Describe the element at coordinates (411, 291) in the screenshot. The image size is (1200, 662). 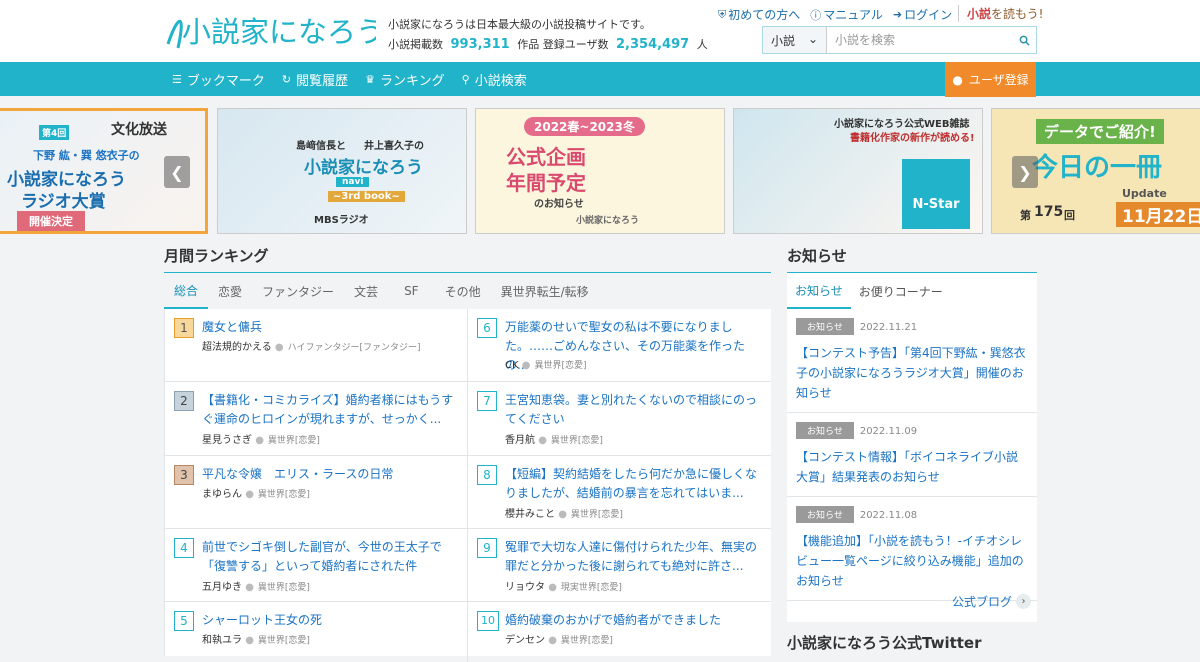
I see `ranking-tab-sf: SF` at that location.